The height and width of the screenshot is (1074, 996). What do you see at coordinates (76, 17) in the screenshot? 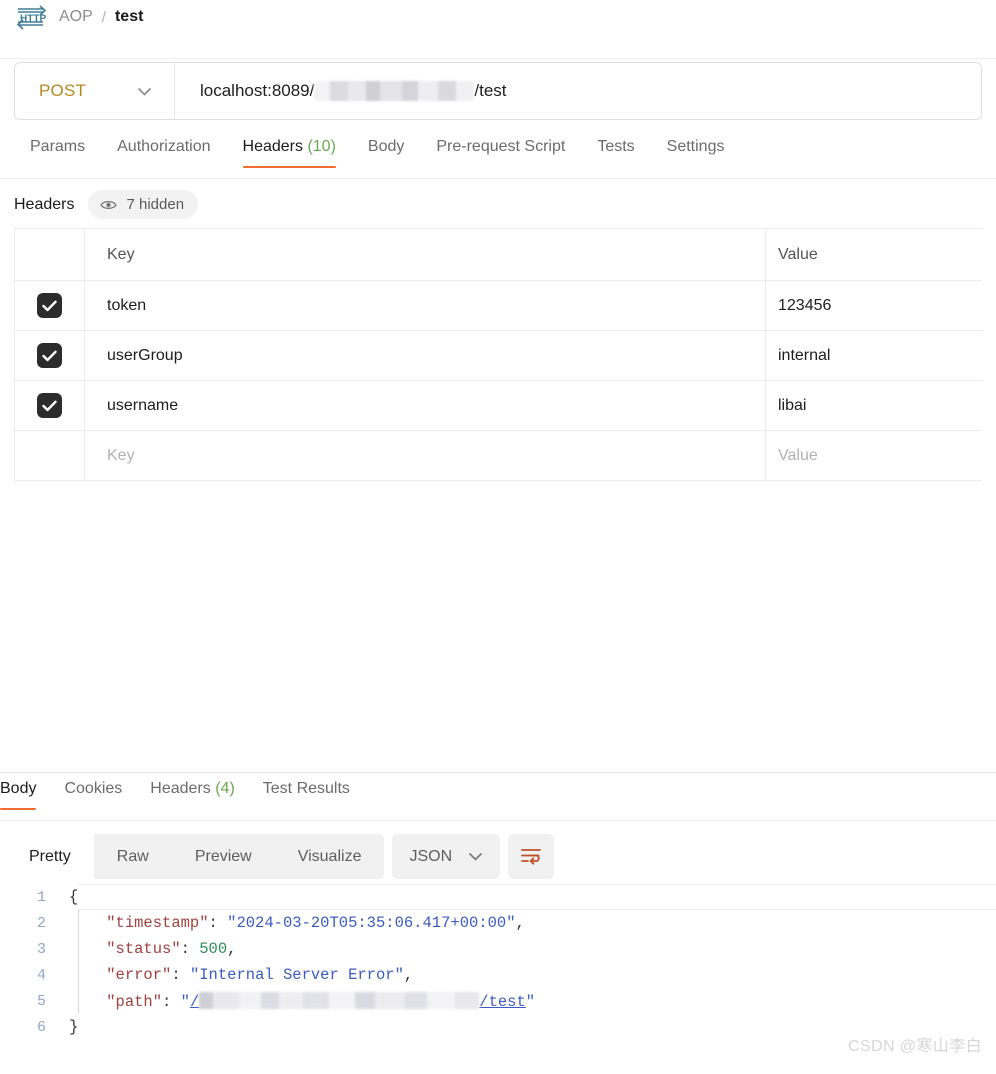
I see `breadcrumb-collection: AOP` at bounding box center [76, 17].